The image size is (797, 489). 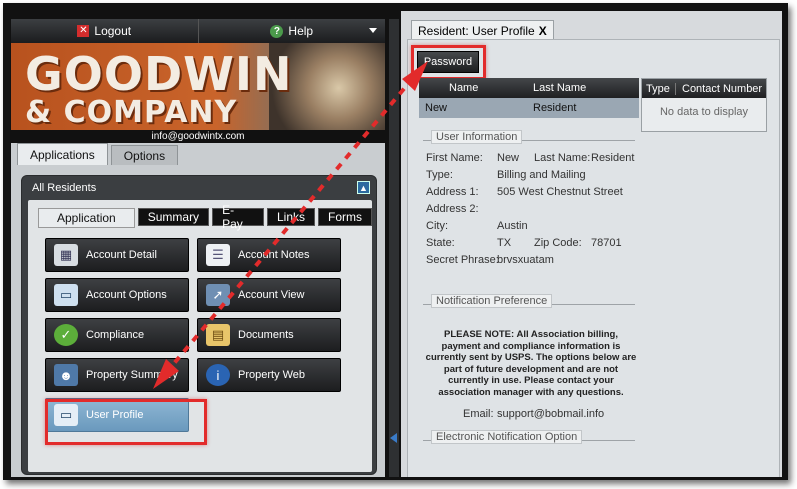 I want to click on last-name-label: Last Name:, so click(x=562, y=158).